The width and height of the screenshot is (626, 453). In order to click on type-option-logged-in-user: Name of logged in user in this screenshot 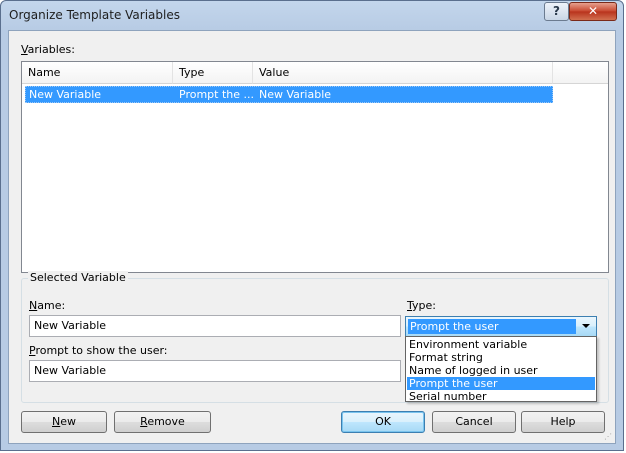, I will do `click(501, 370)`.